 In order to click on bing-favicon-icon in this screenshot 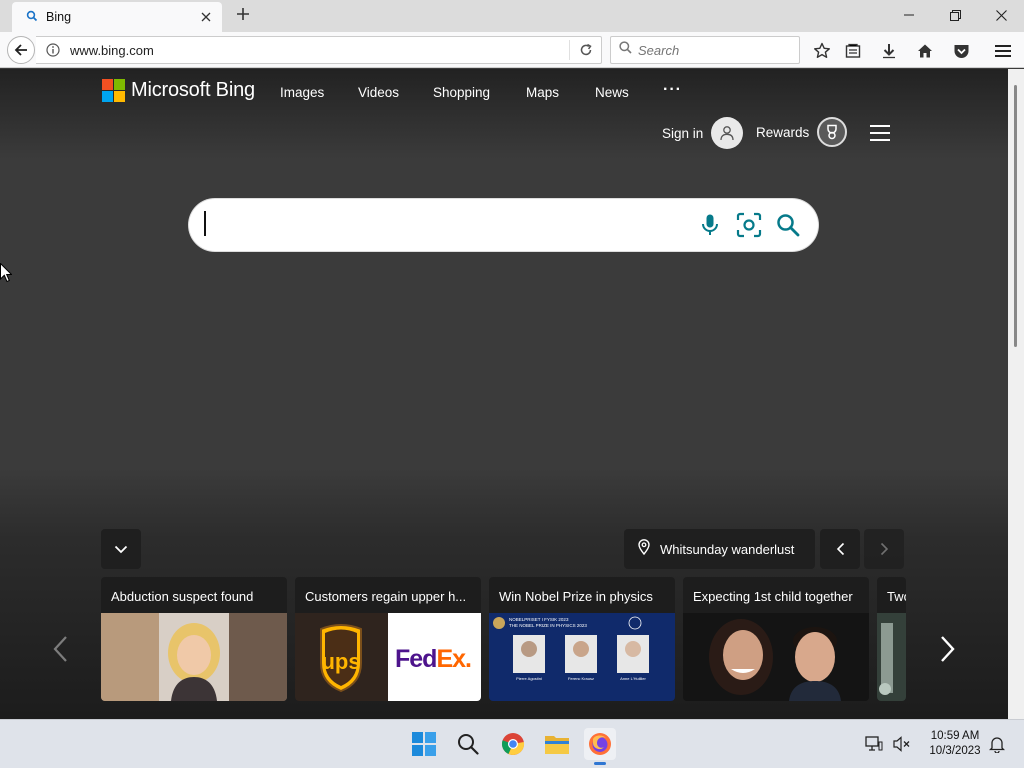, I will do `click(32, 17)`.